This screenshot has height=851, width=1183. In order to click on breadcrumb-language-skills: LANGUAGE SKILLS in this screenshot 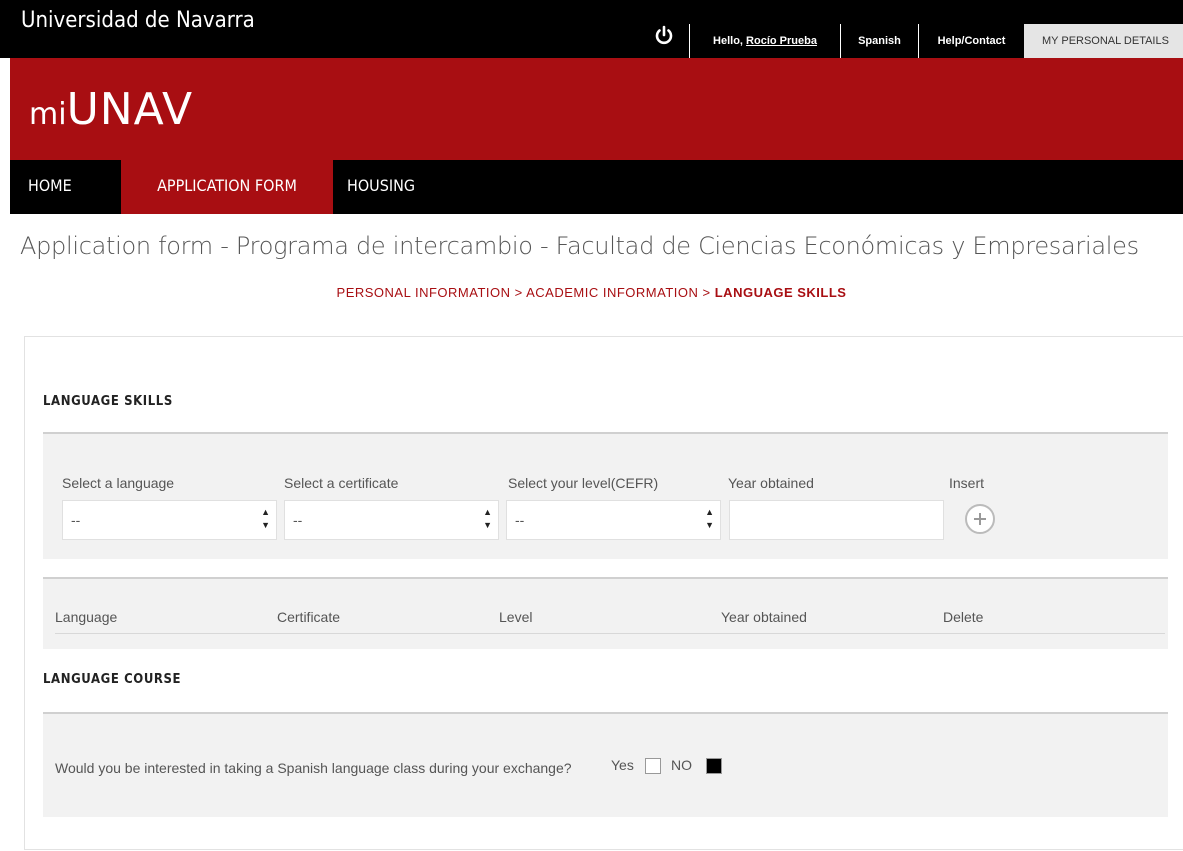, I will do `click(780, 292)`.